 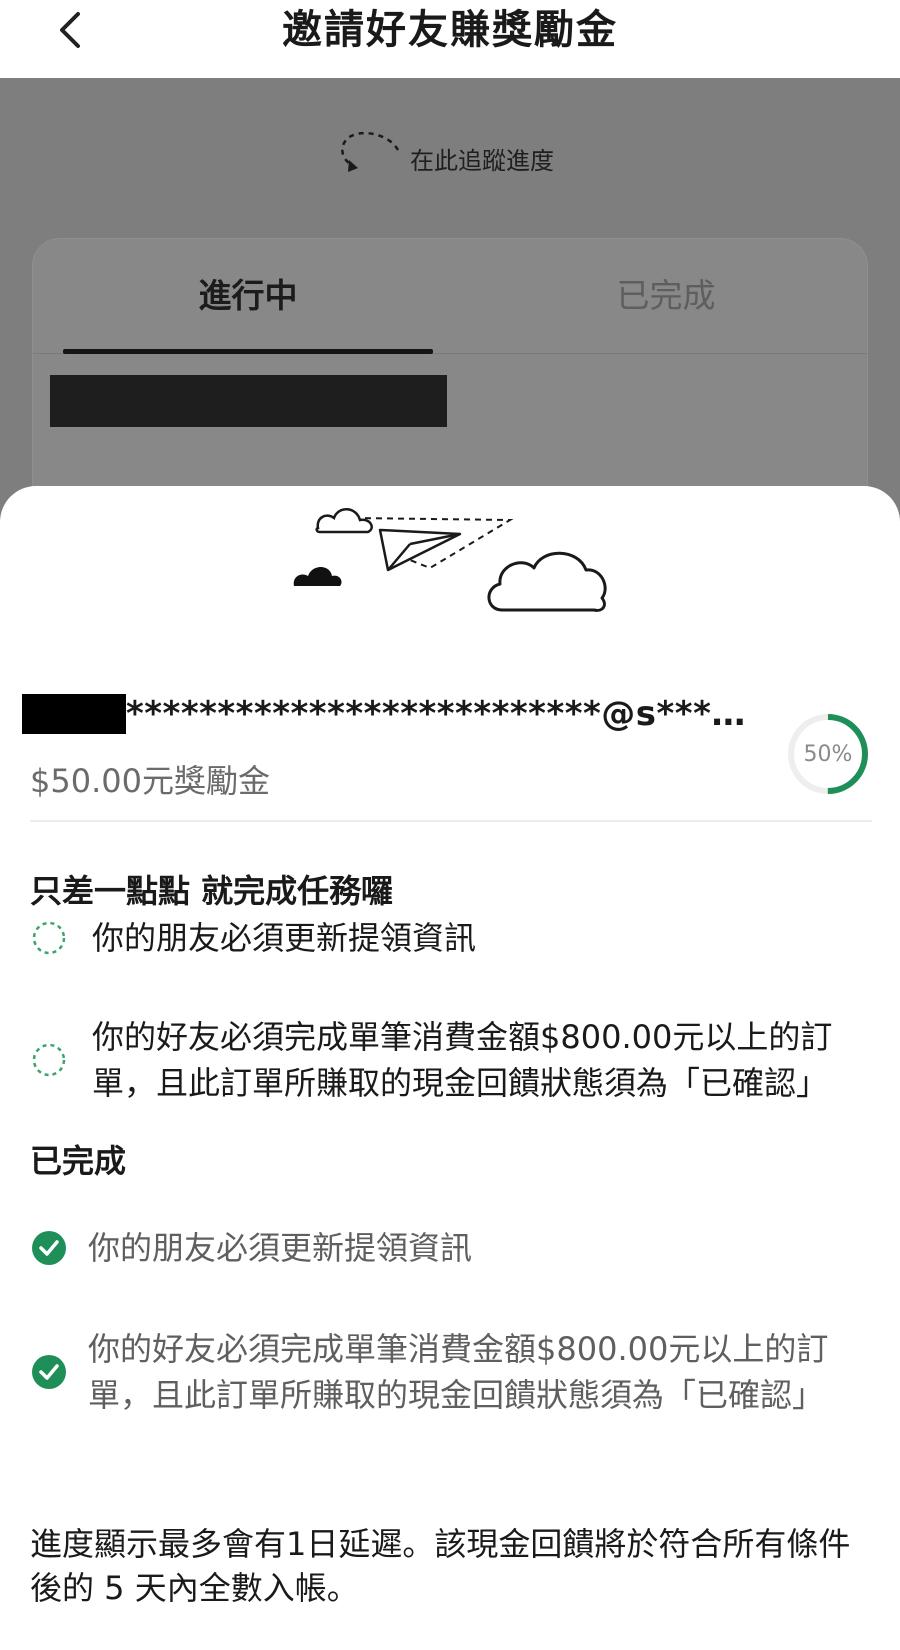 What do you see at coordinates (78, 1161) in the screenshot?
I see `completed-section-title: 已完成` at bounding box center [78, 1161].